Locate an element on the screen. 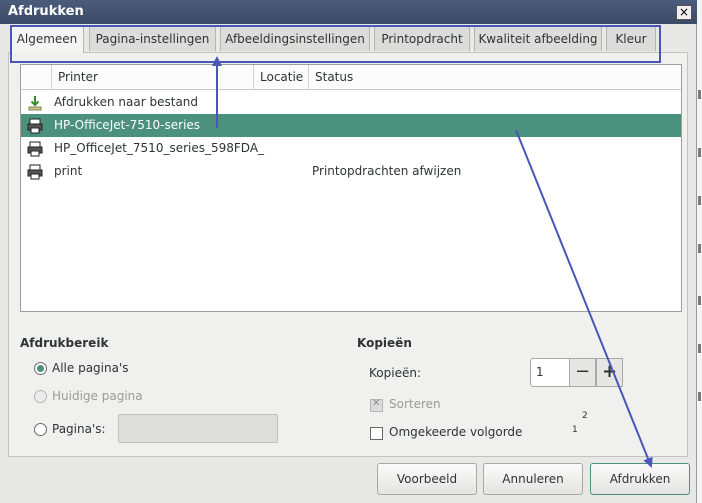 The height and width of the screenshot is (503, 702). pages-radio is located at coordinates (40, 429).